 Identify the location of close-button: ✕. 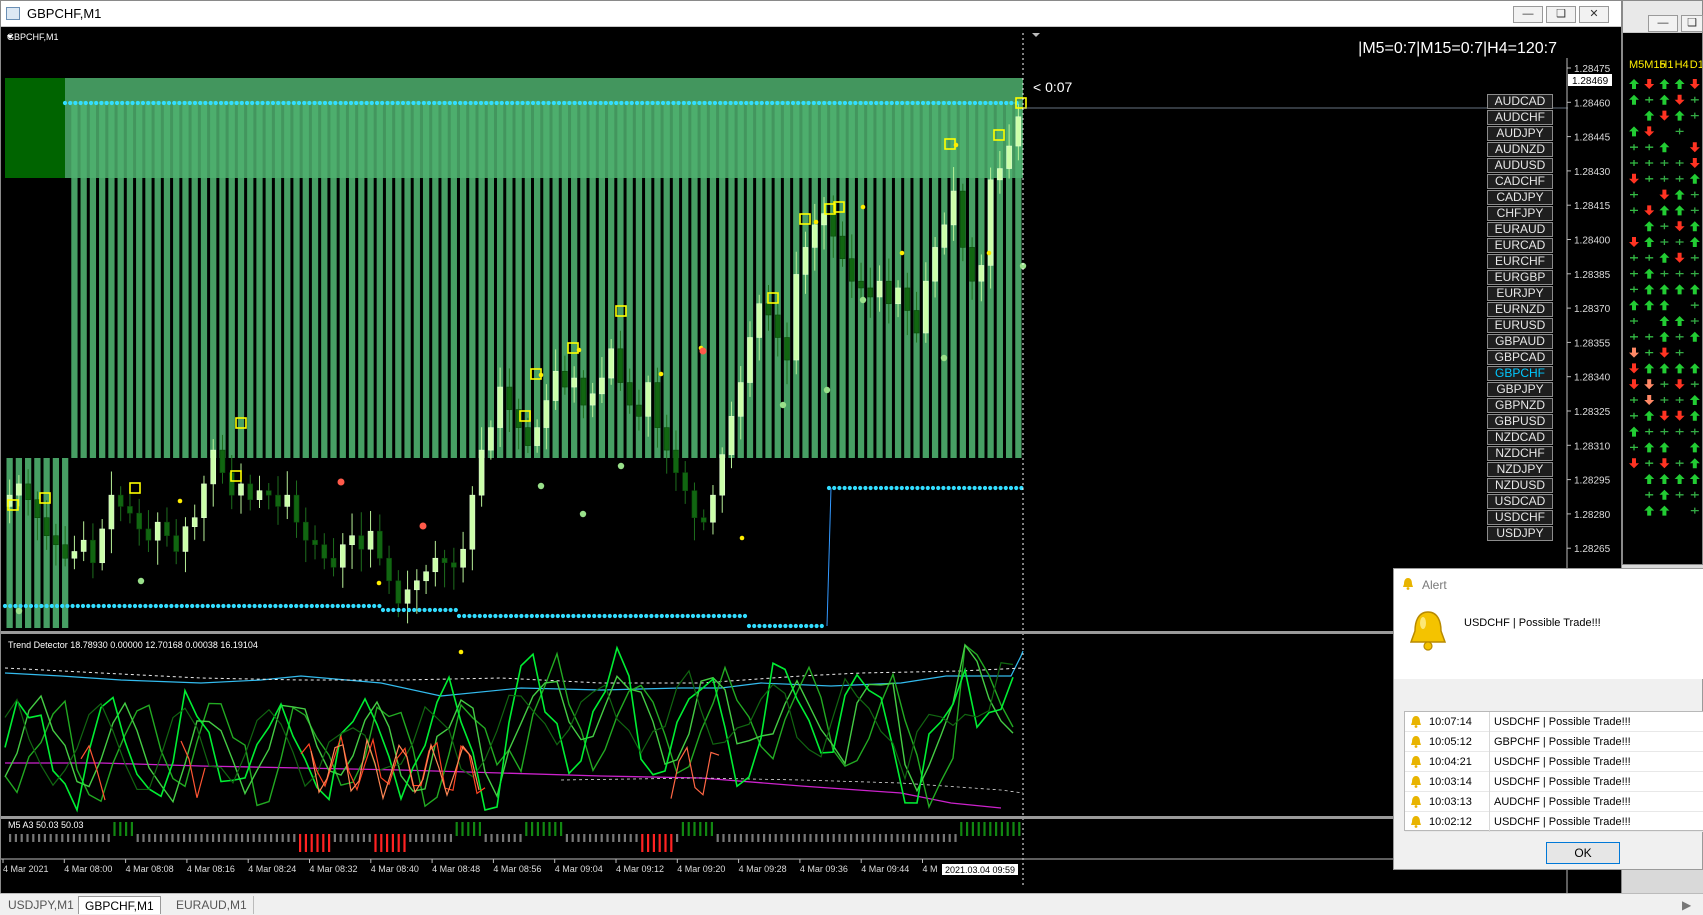
(1594, 14).